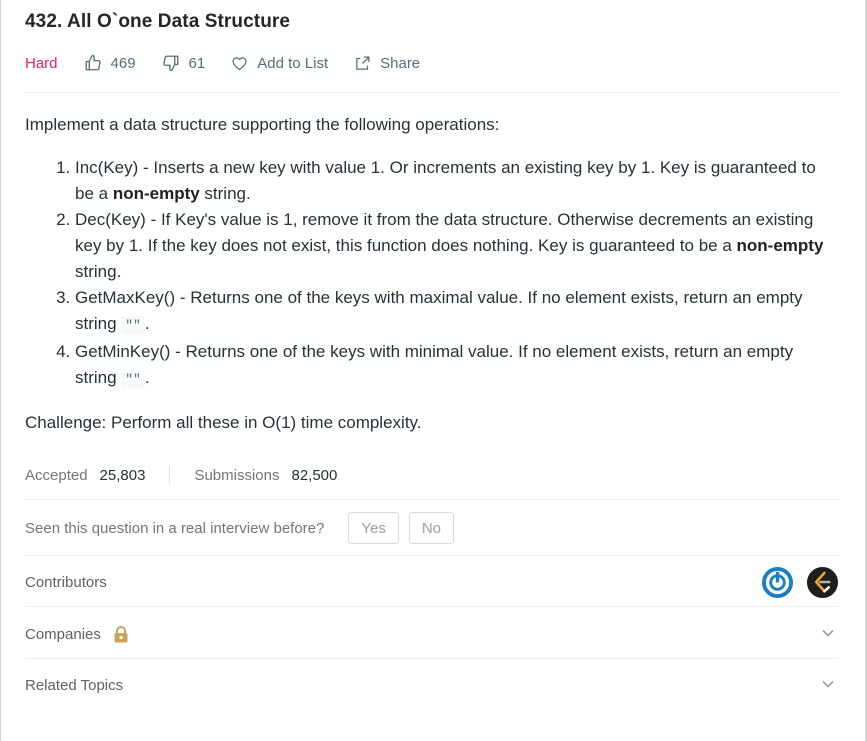 The height and width of the screenshot is (741, 867). What do you see at coordinates (237, 475) in the screenshot?
I see `submissions-label: Submissions` at bounding box center [237, 475].